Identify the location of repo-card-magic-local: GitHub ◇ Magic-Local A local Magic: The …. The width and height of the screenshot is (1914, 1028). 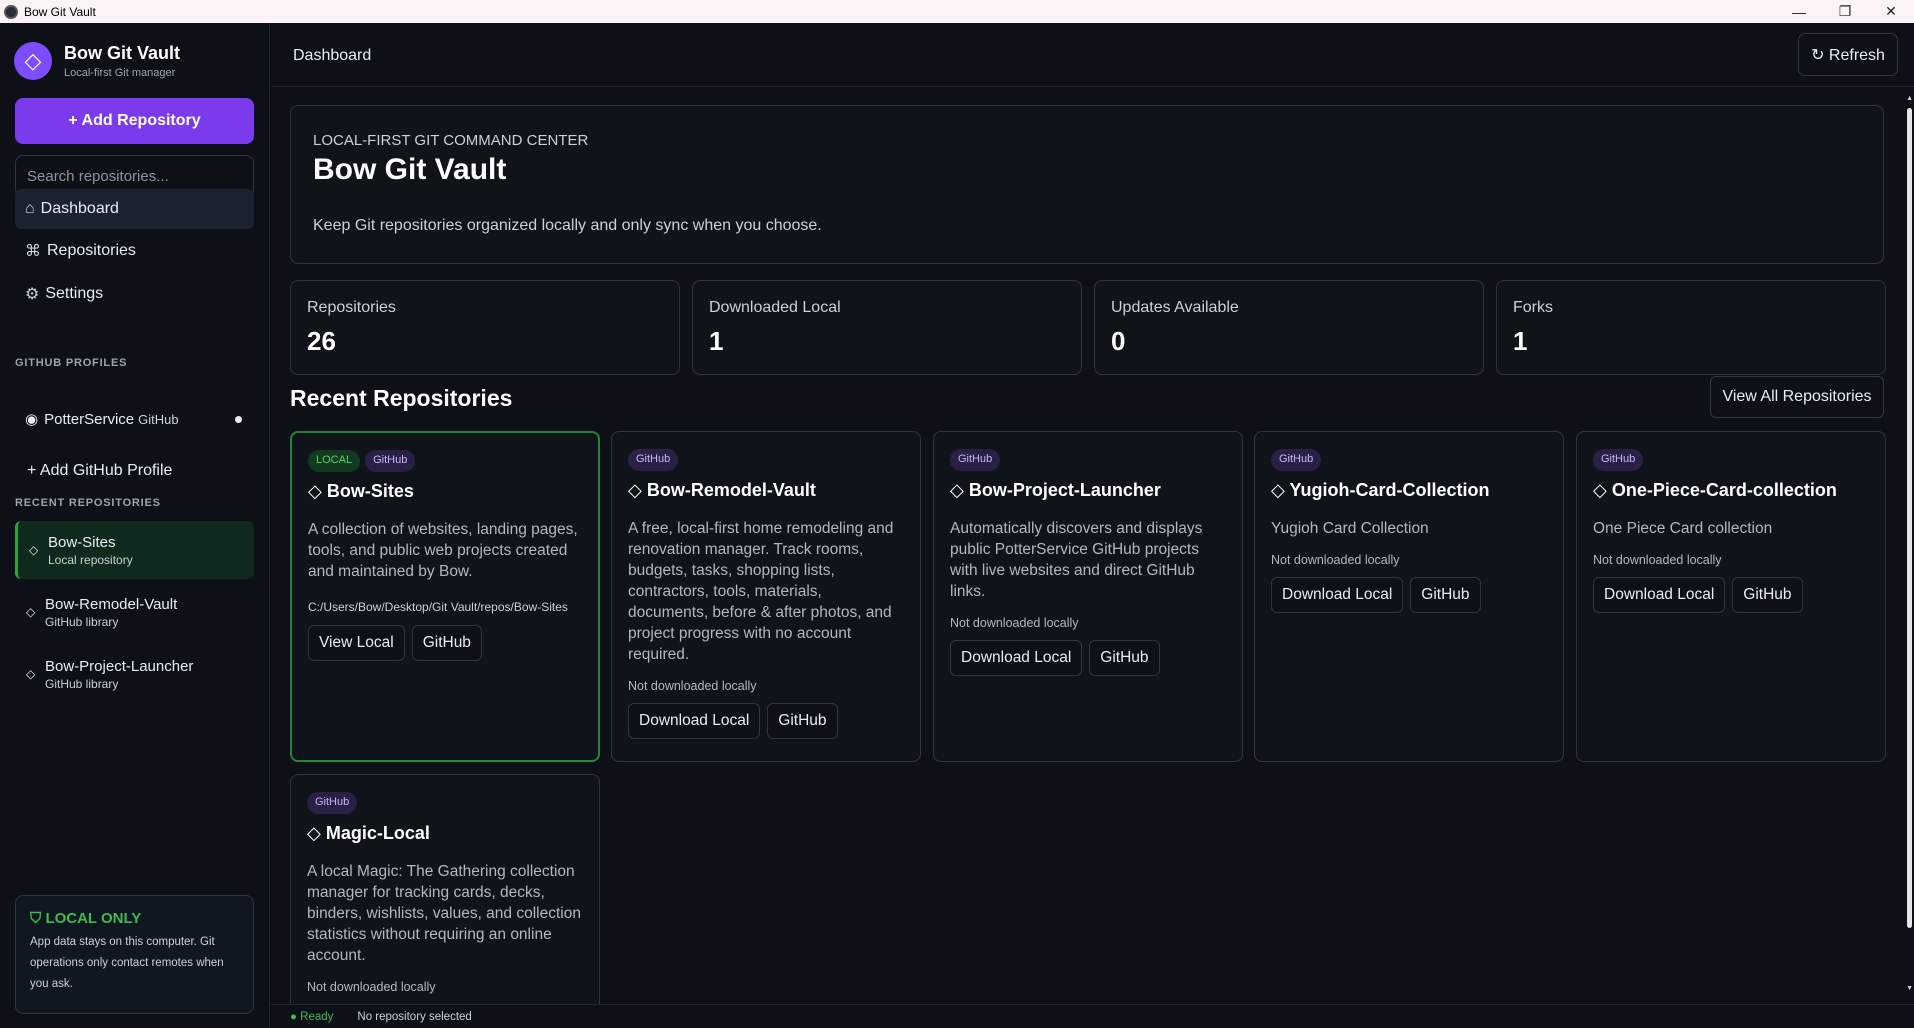
(445, 889).